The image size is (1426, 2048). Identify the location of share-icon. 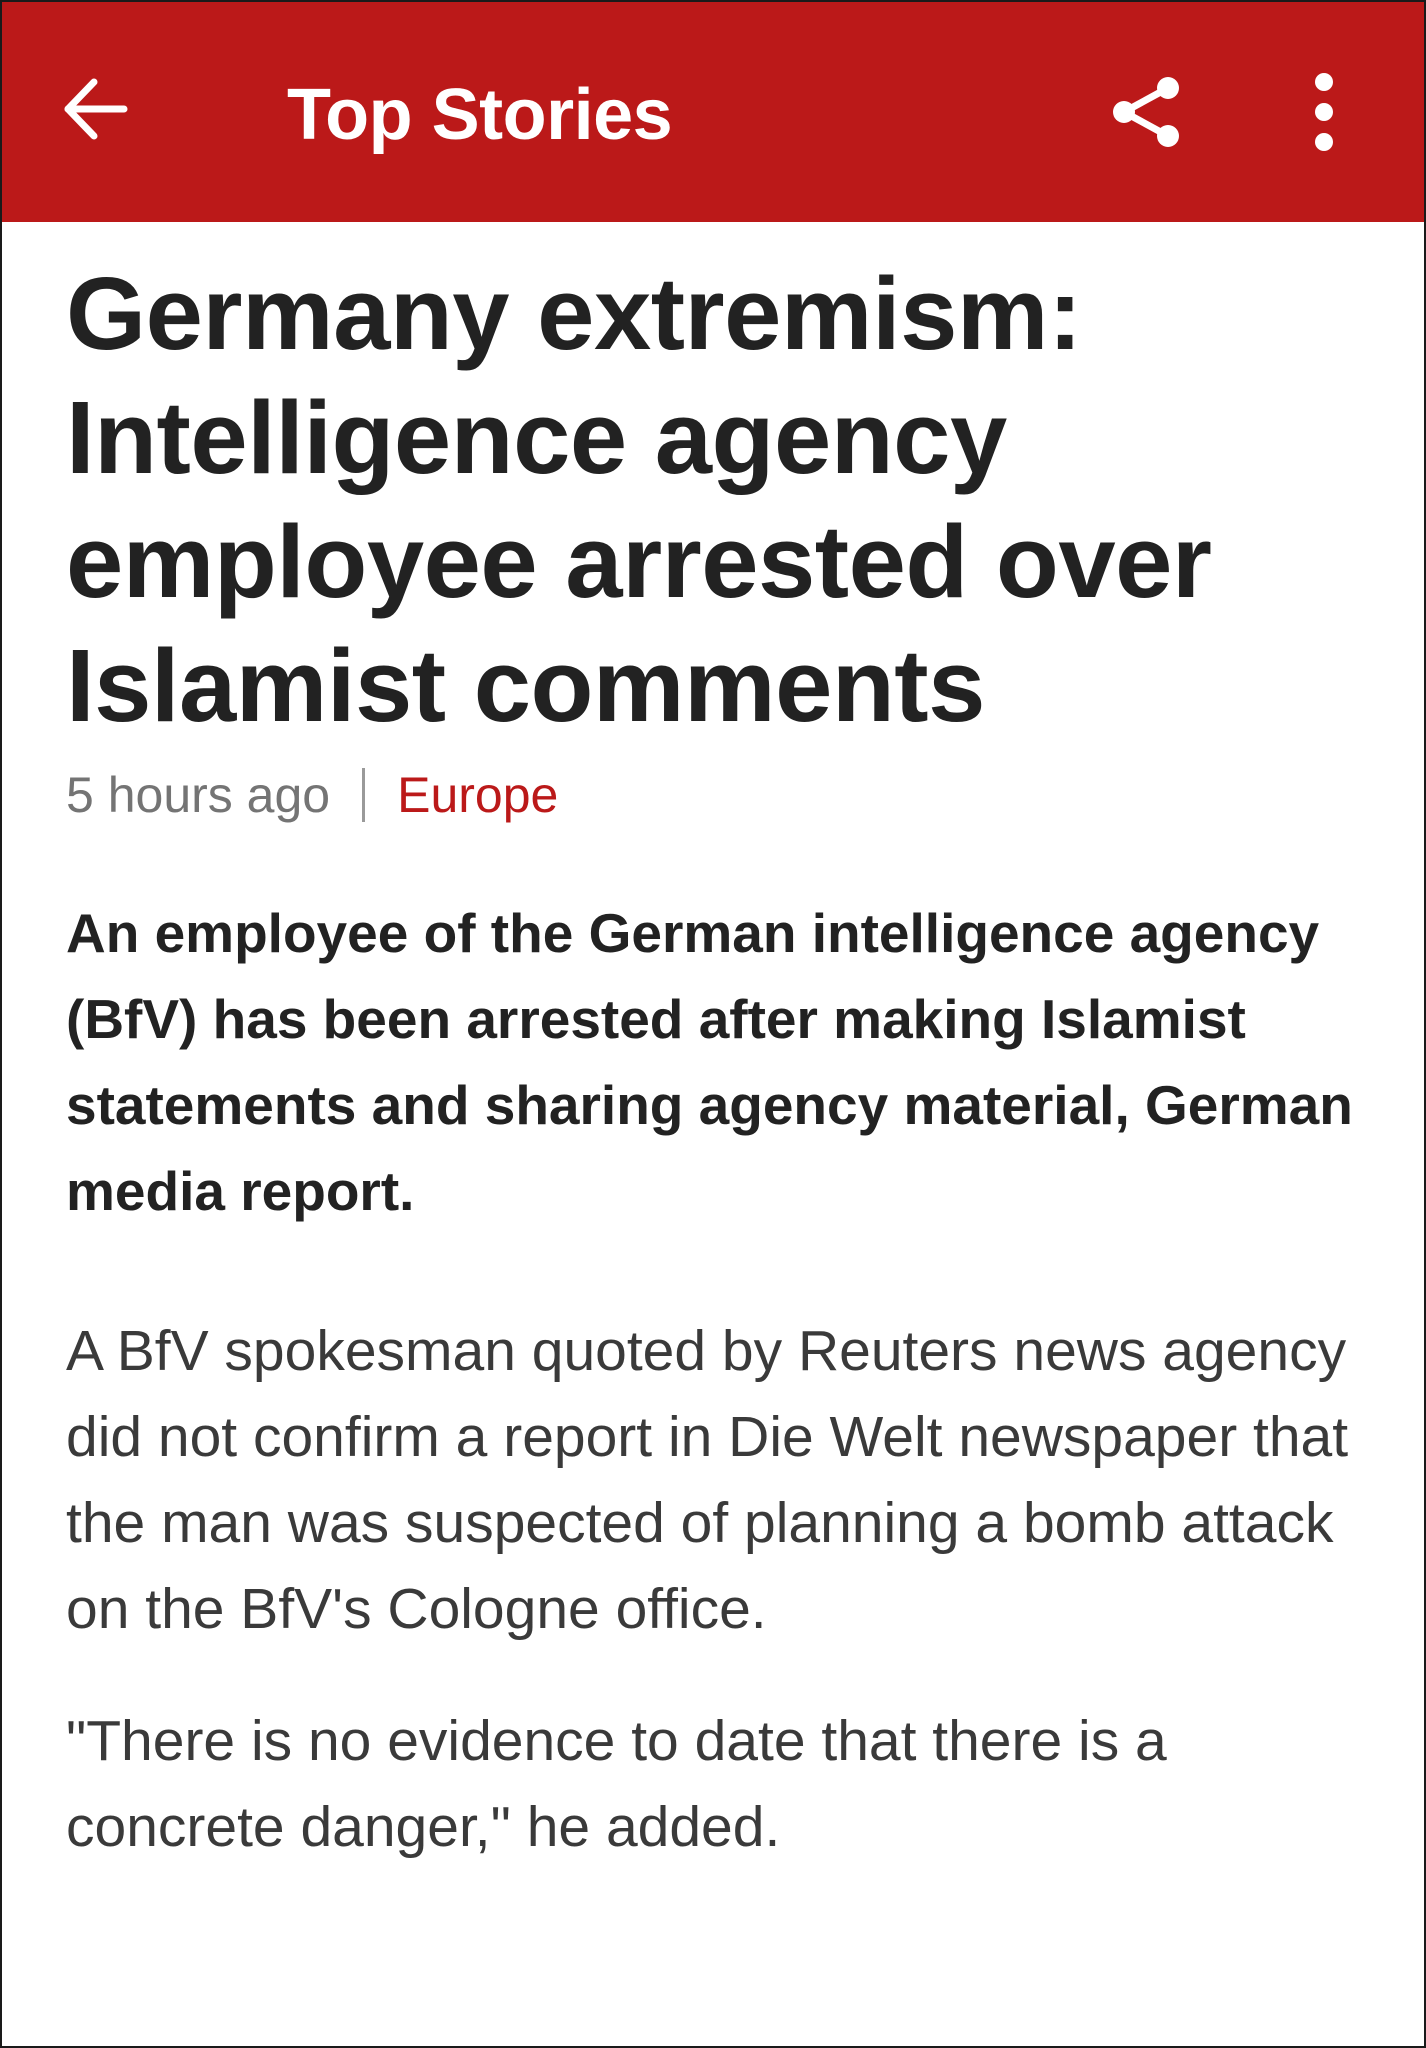
(1146, 112).